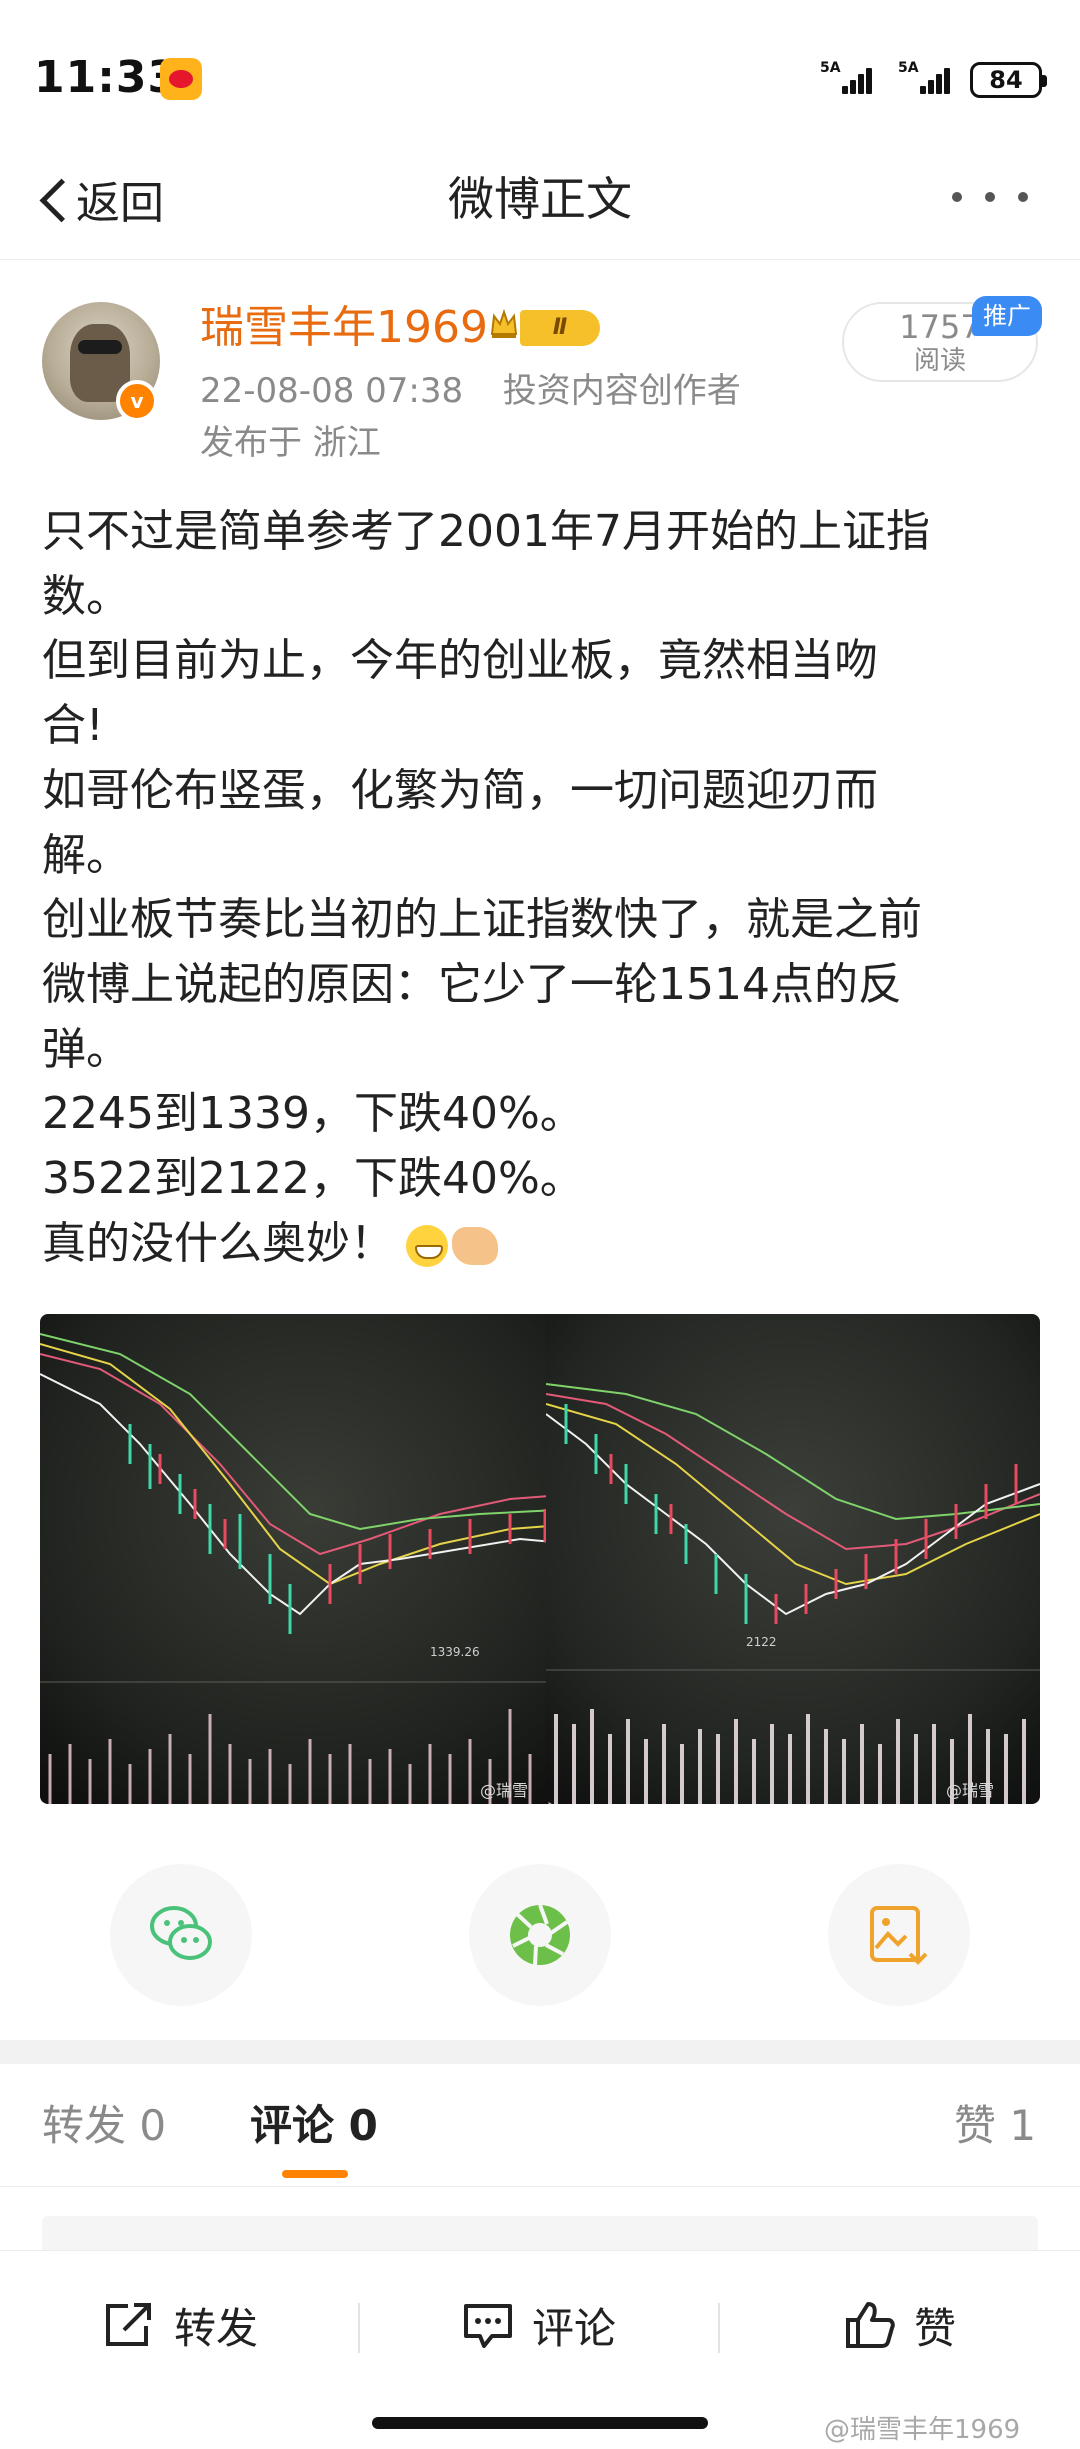 The height and width of the screenshot is (2449, 1080). Describe the element at coordinates (542, 1244) in the screenshot. I see `post-line-last: 真的没什么奥妙！` at that location.